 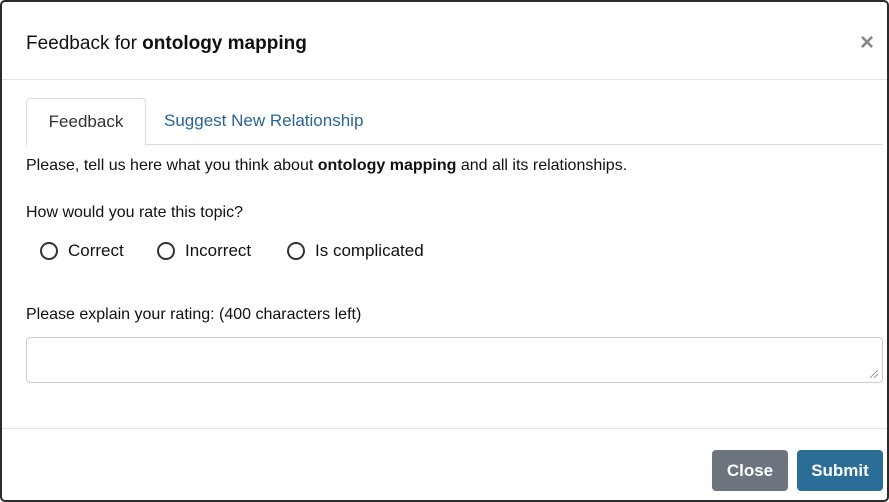 I want to click on modal-title-prefix: Feedback for, so click(x=84, y=43).